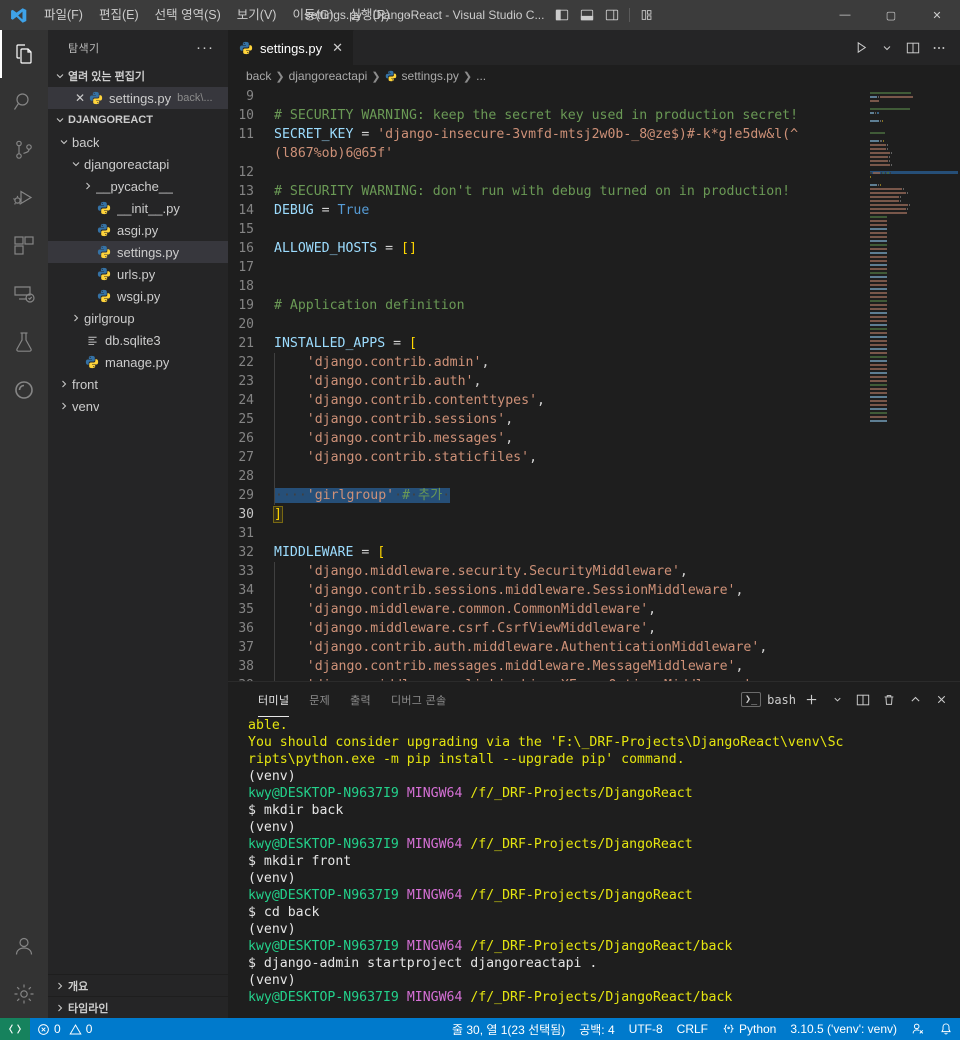  What do you see at coordinates (138, 340) in the screenshot?
I see `tree-item-db-sqlite3: db.sqlite3` at bounding box center [138, 340].